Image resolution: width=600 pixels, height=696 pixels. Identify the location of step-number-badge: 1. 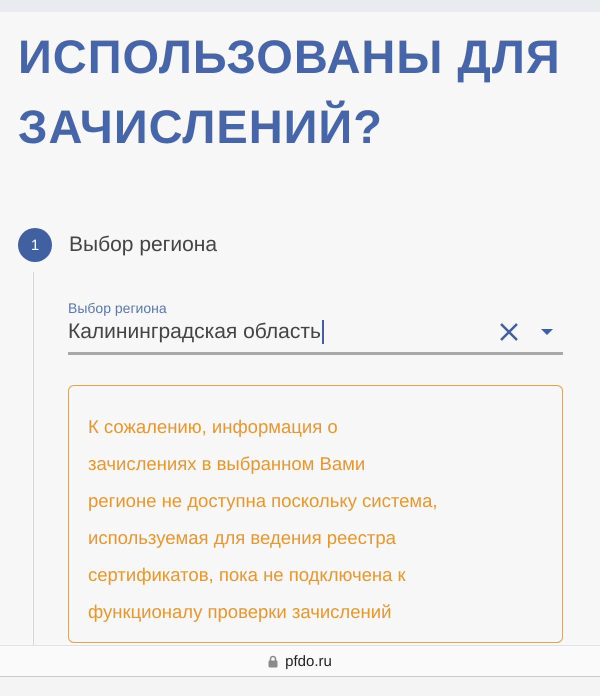
(35, 245).